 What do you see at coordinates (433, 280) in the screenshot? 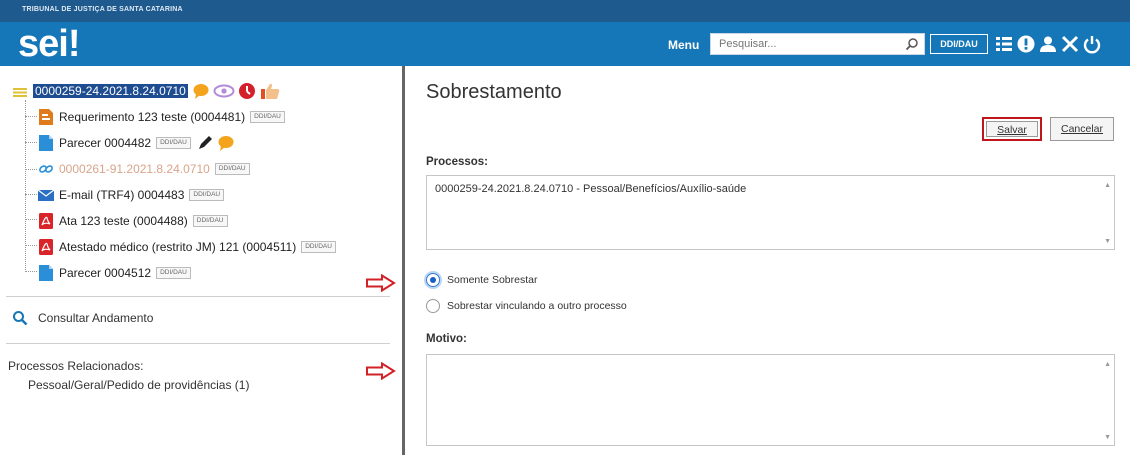
I see `radio-button-selected` at bounding box center [433, 280].